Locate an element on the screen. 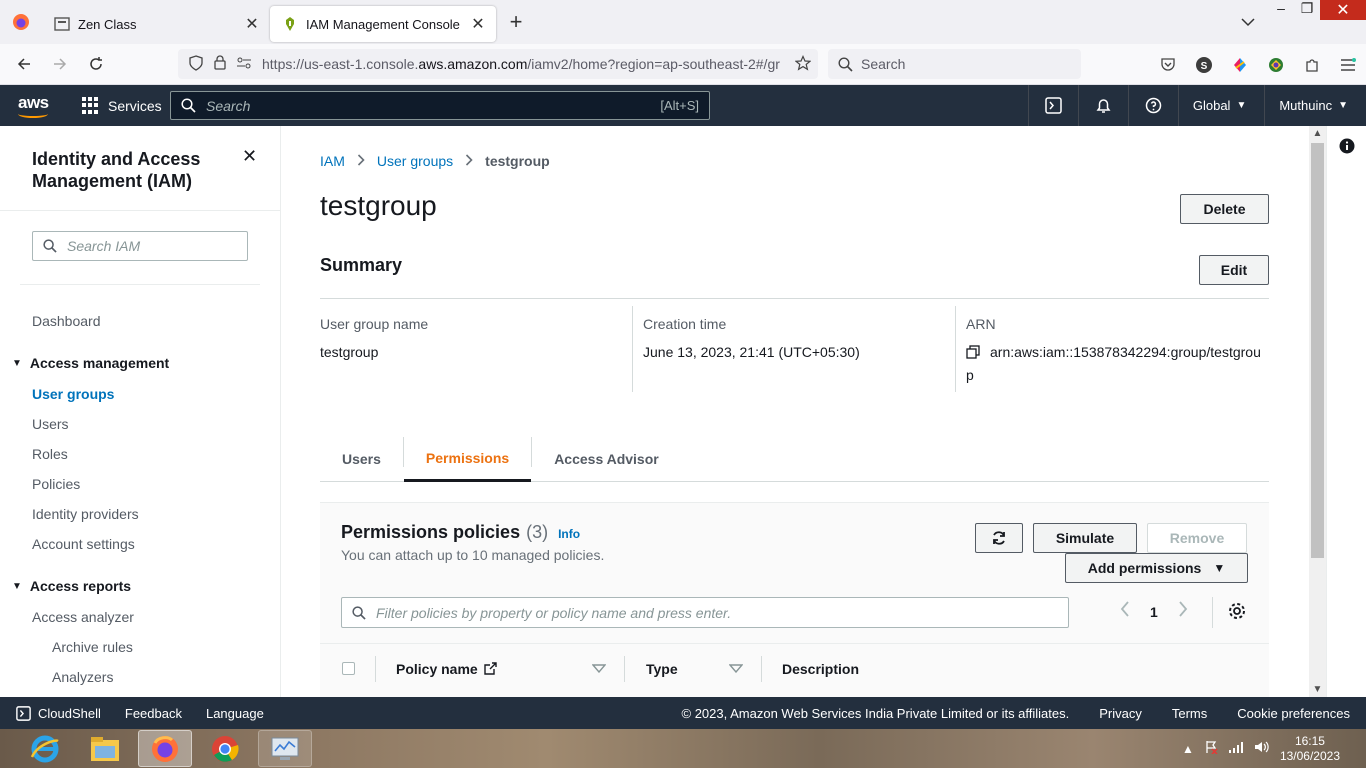 The width and height of the screenshot is (1366, 768). notifications-bell-icon is located at coordinates (1102, 105).